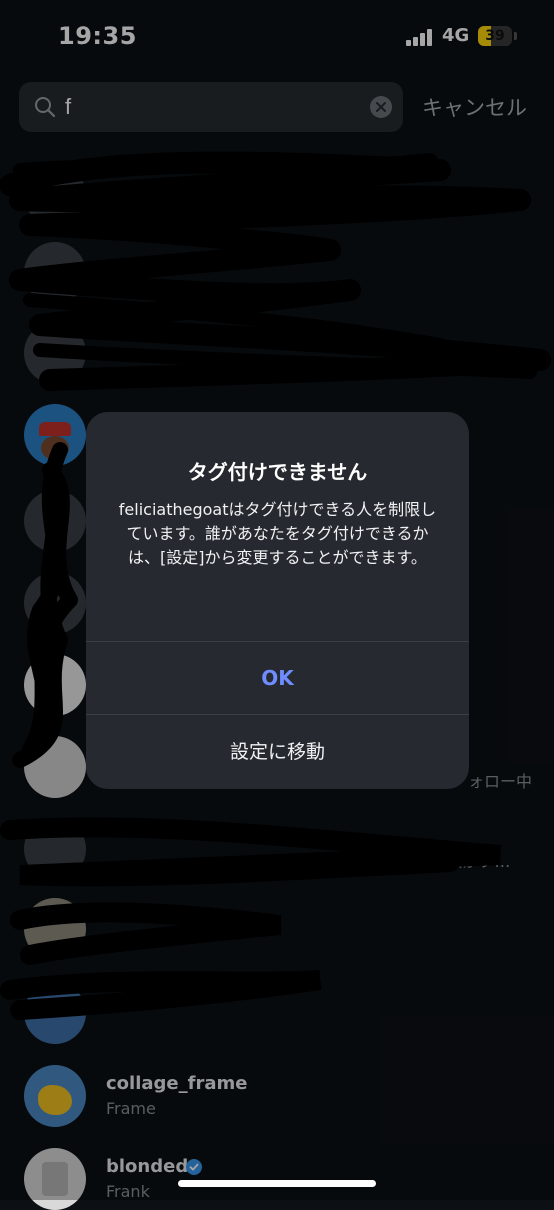 This screenshot has width=554, height=1210. Describe the element at coordinates (277, 1183) in the screenshot. I see `home-indicator` at that location.